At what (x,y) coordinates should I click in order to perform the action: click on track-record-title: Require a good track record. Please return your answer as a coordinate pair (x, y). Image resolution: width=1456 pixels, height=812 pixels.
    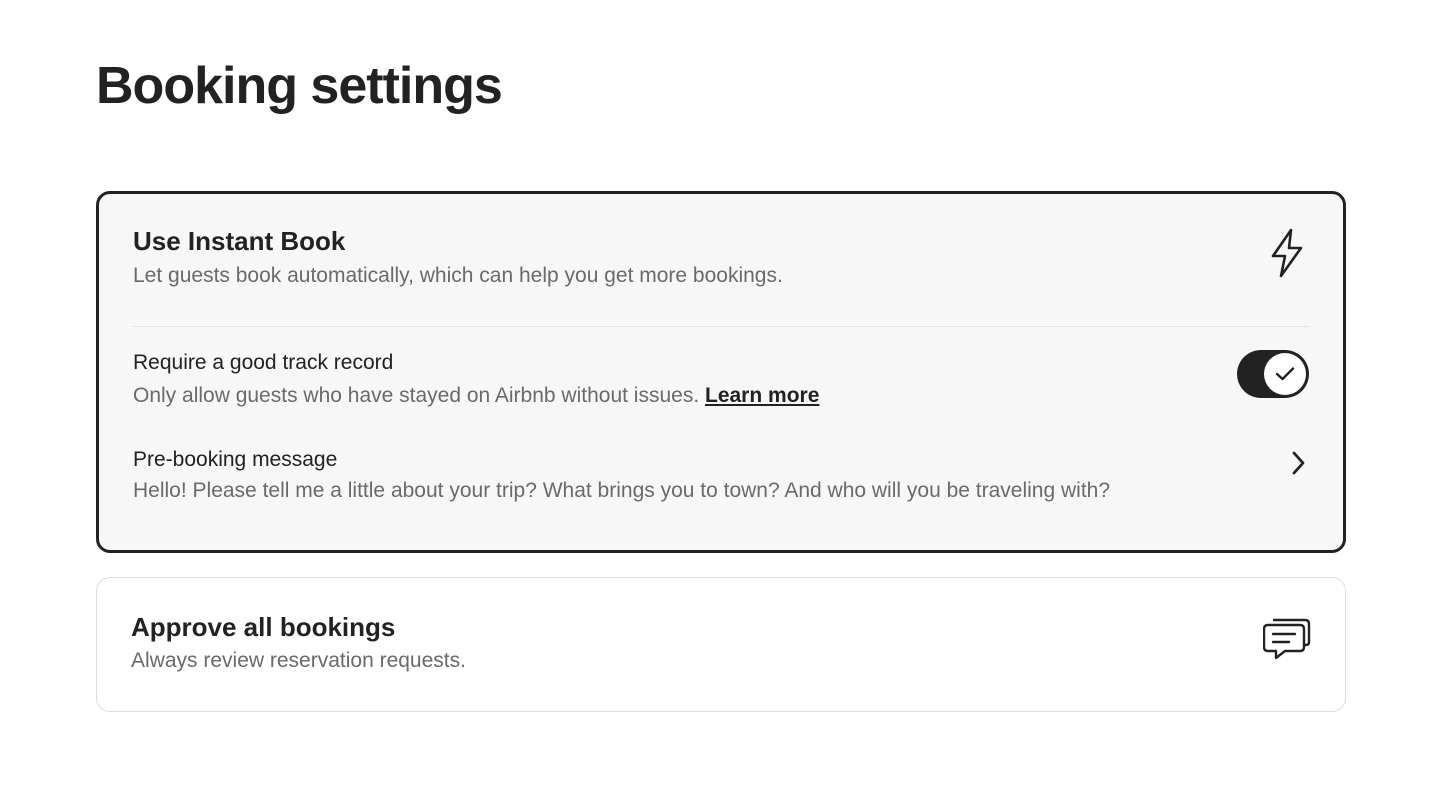
    Looking at the image, I should click on (263, 362).